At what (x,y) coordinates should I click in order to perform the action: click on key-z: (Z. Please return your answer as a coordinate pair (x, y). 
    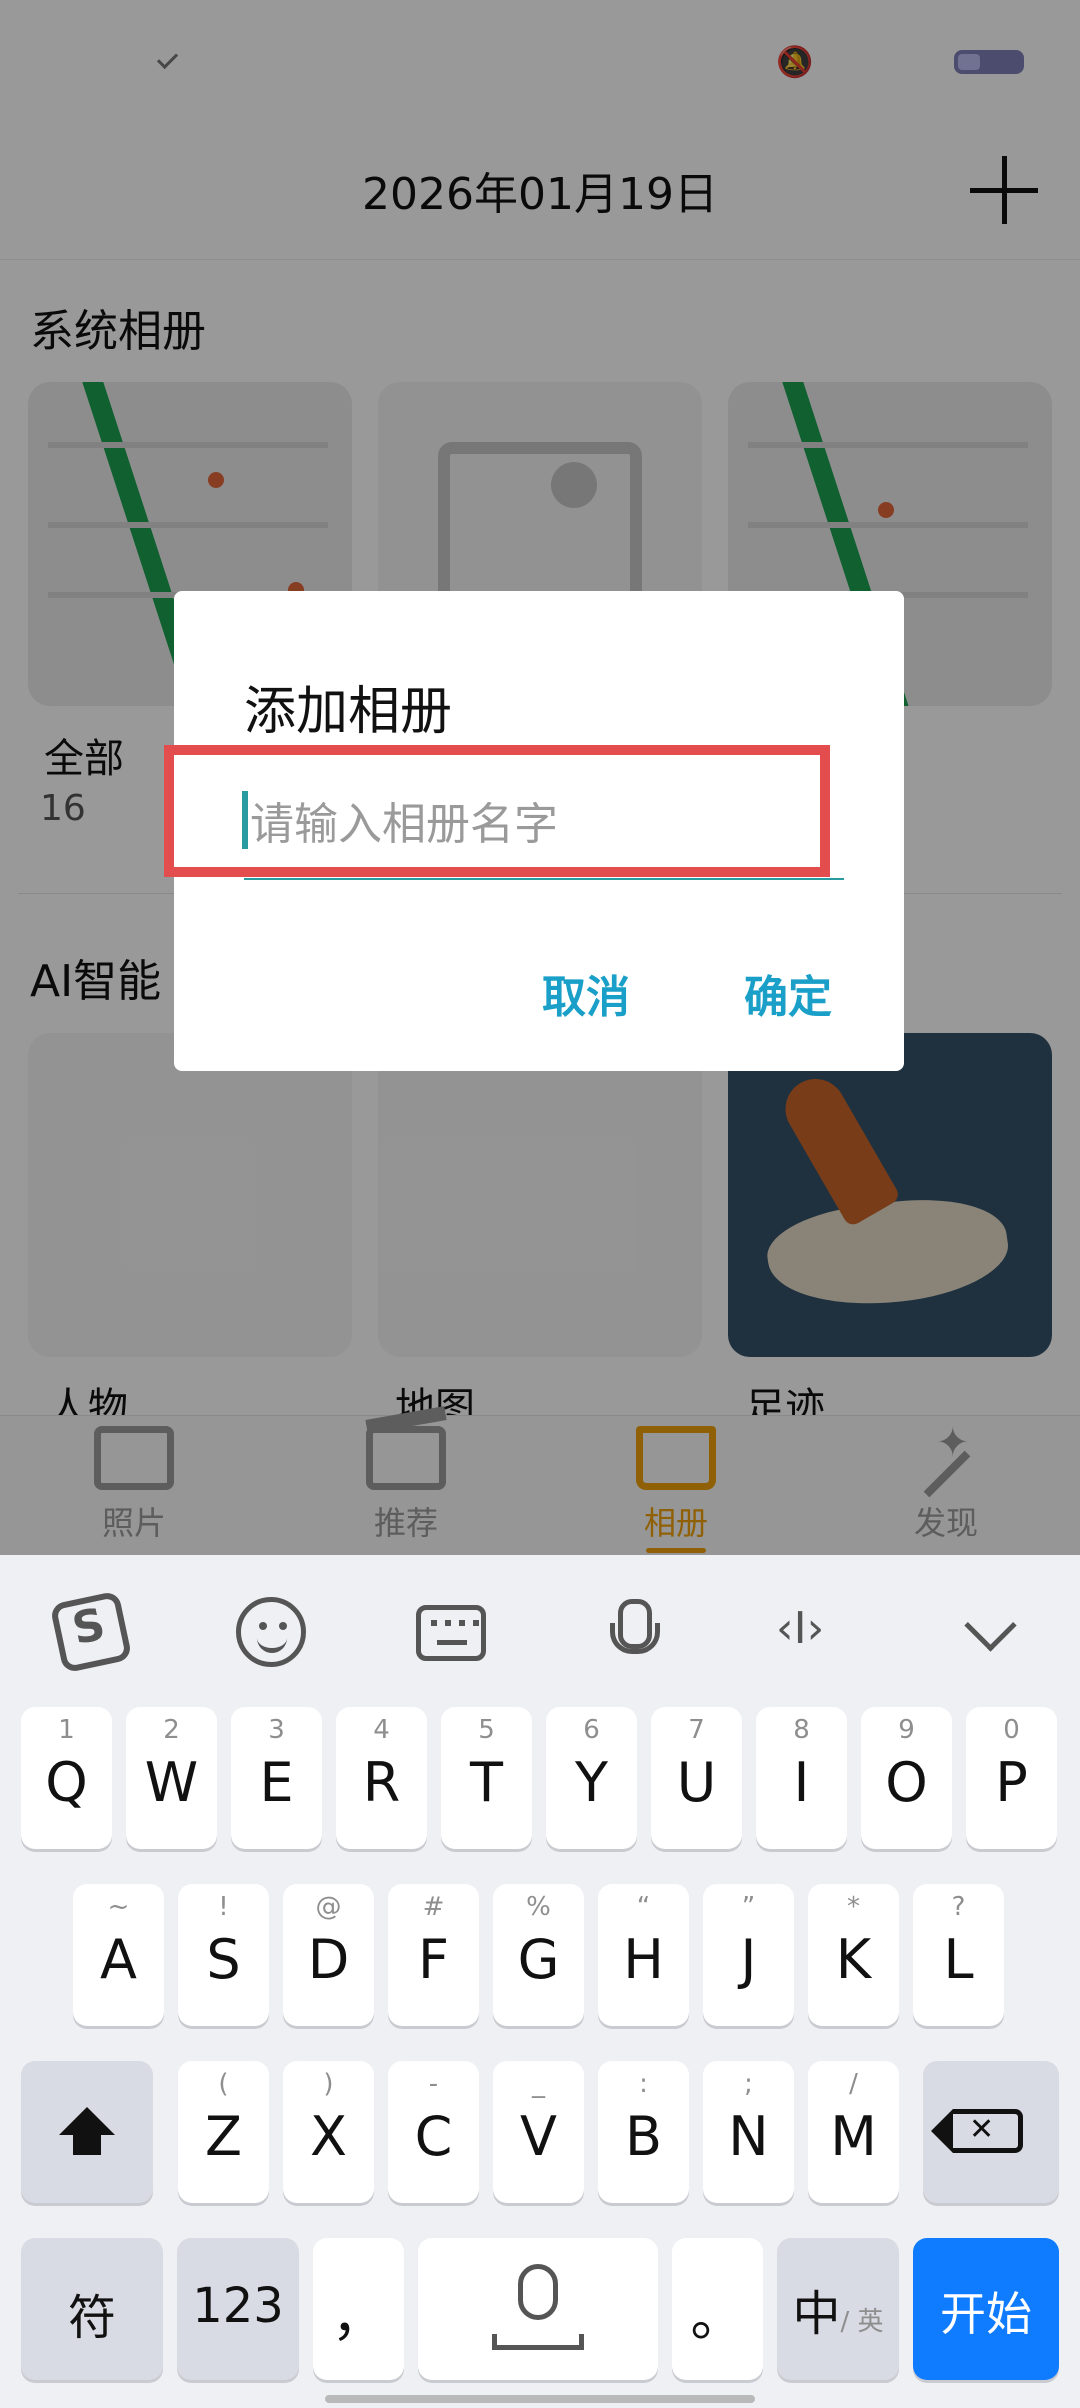
    Looking at the image, I should click on (223, 2132).